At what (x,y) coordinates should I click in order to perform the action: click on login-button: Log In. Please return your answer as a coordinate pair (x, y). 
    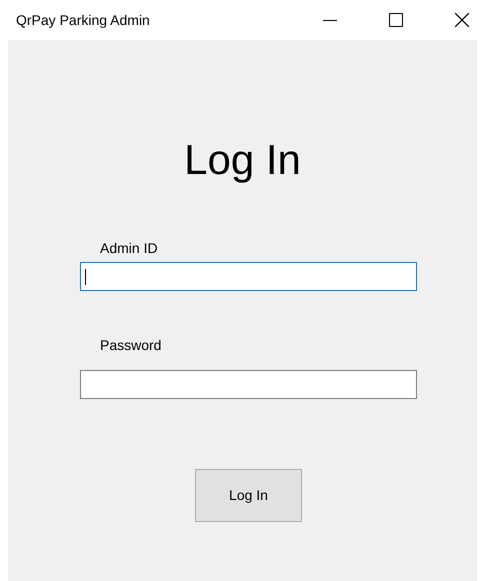
    Looking at the image, I should click on (248, 495).